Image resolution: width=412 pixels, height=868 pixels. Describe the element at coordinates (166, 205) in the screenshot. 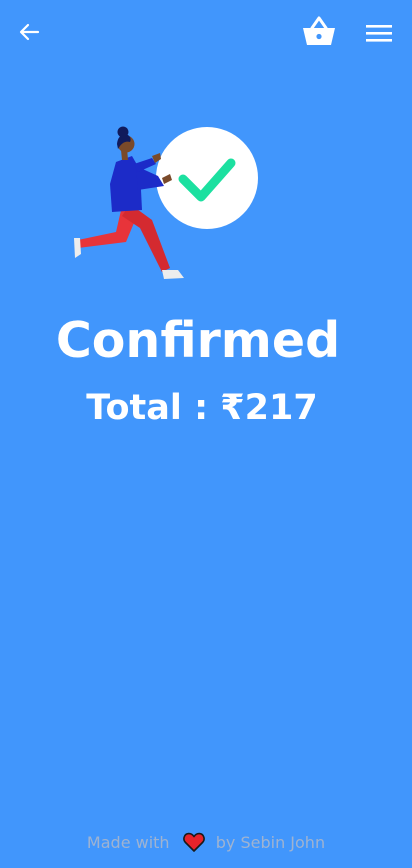

I see `order-confirmed-illustration` at that location.